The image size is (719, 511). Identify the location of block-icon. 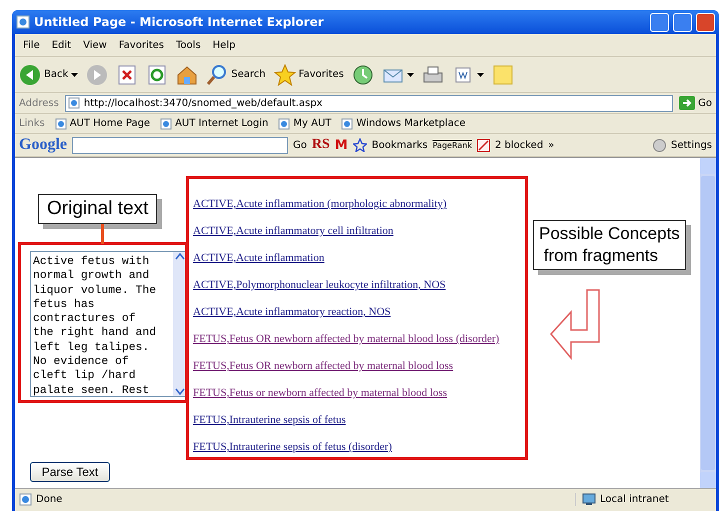
(483, 145).